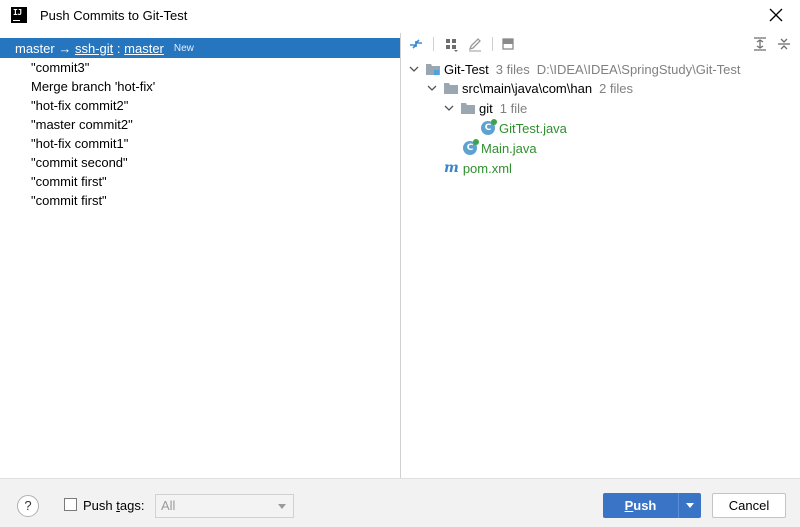  What do you see at coordinates (93, 86) in the screenshot?
I see `commit-item: Merge branch 'hot-fix'` at bounding box center [93, 86].